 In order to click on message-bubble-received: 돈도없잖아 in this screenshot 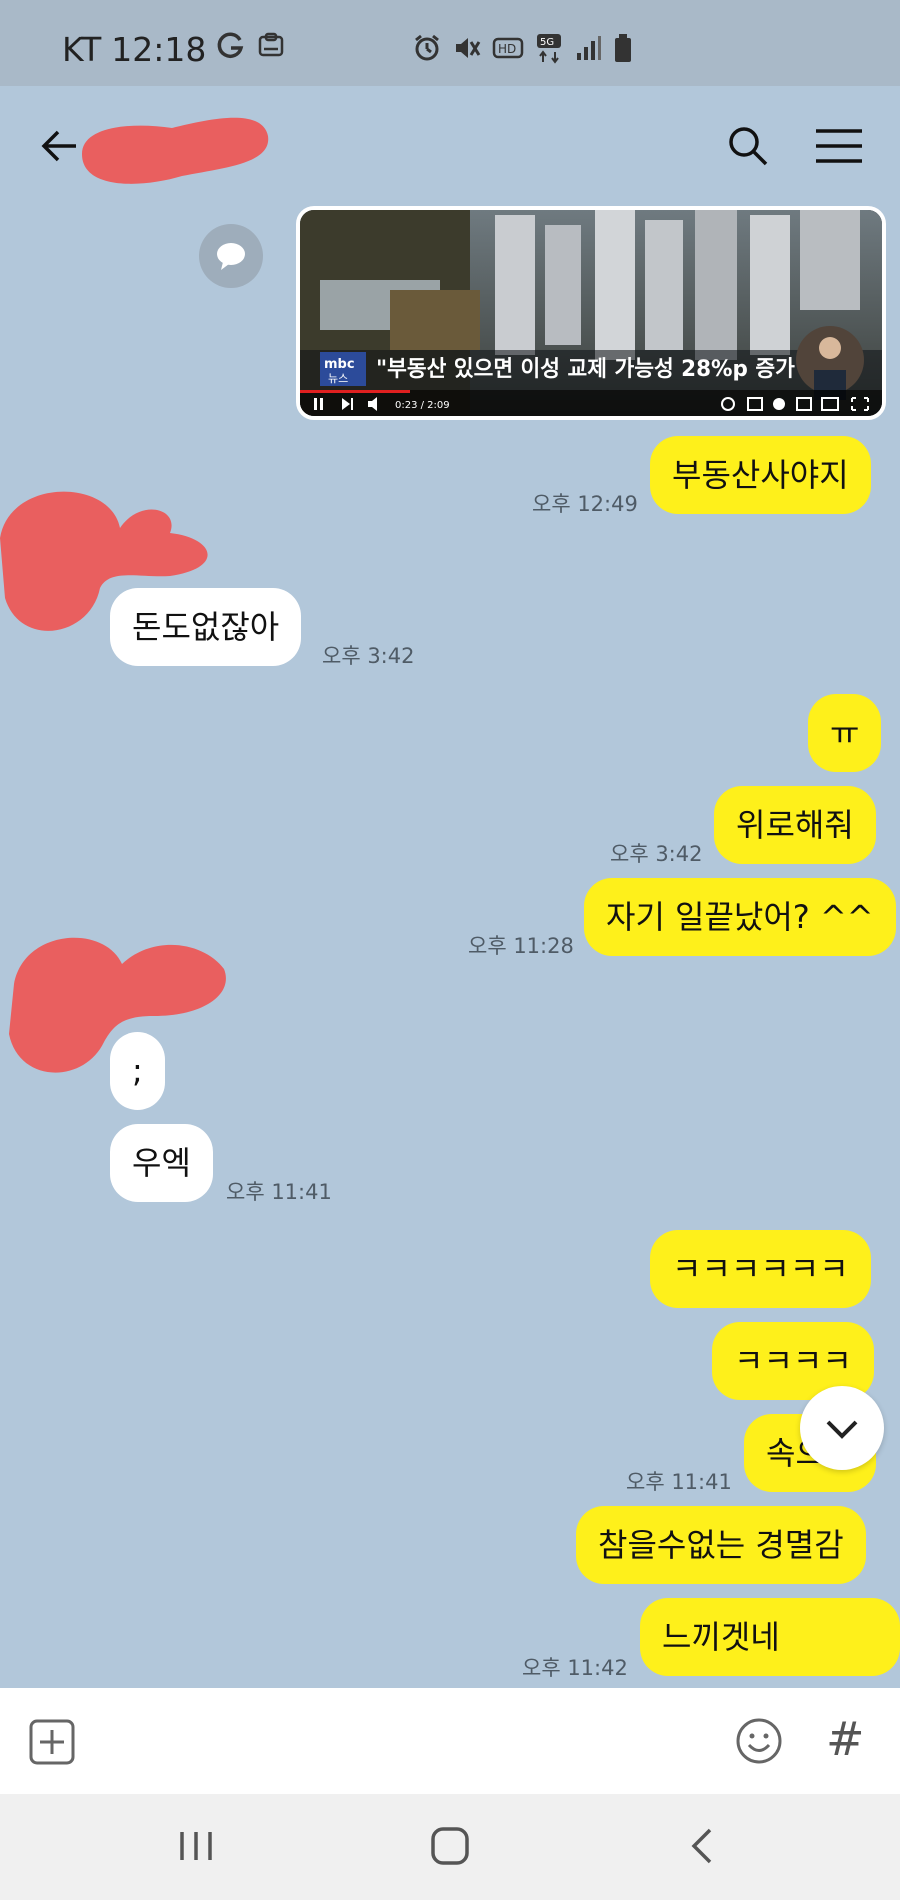, I will do `click(206, 627)`.